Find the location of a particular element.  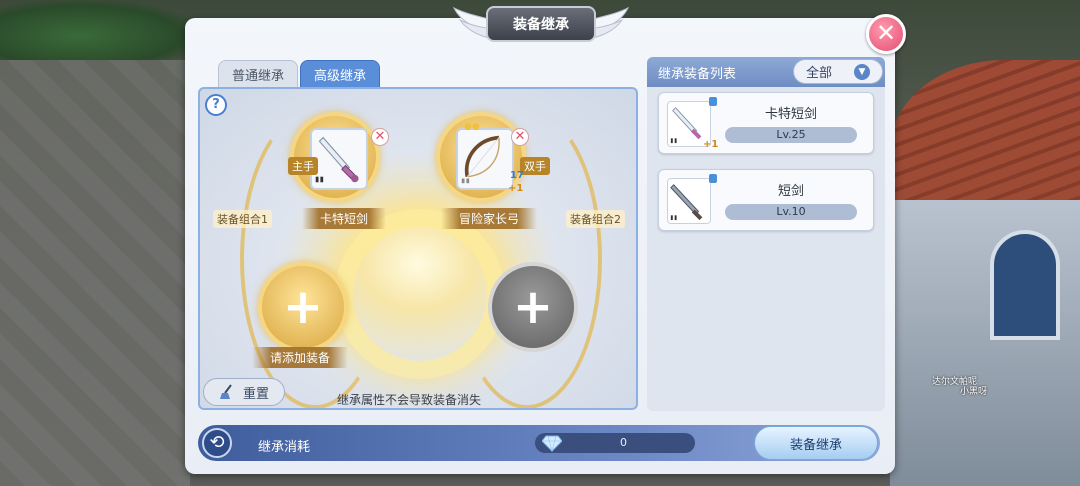

item-thumbnail is located at coordinates (689, 201).